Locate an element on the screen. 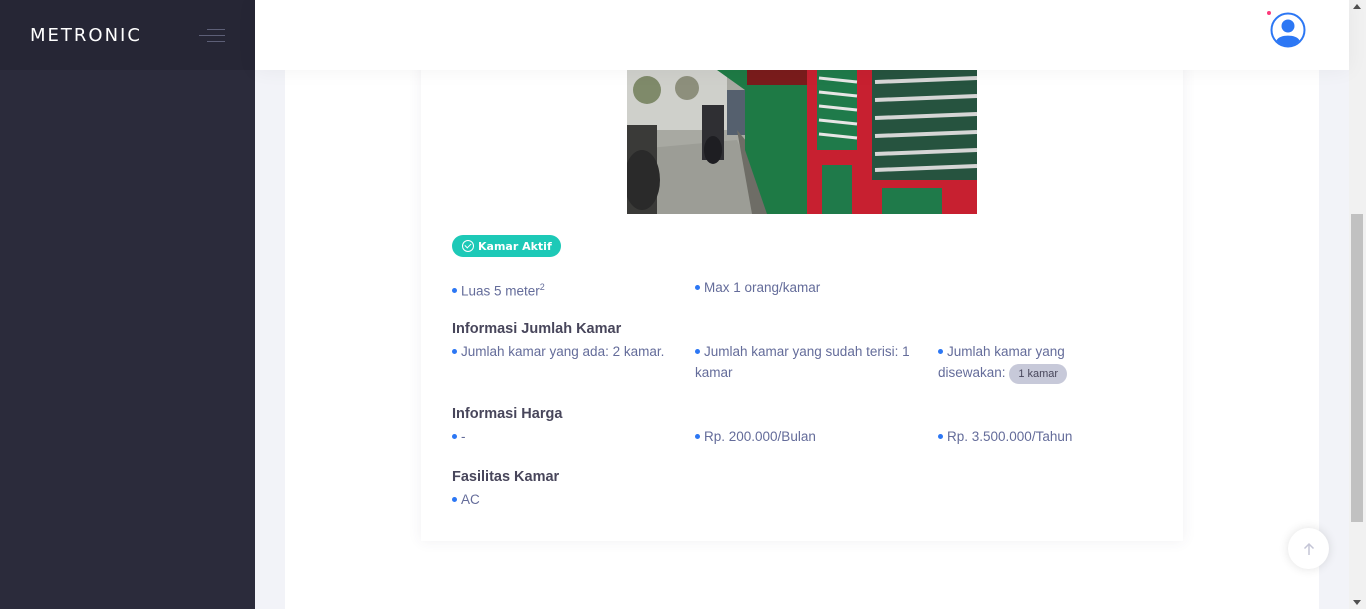 Image resolution: width=1366 pixels, height=609 pixels. brand-bar: METRONIC is located at coordinates (127, 35).